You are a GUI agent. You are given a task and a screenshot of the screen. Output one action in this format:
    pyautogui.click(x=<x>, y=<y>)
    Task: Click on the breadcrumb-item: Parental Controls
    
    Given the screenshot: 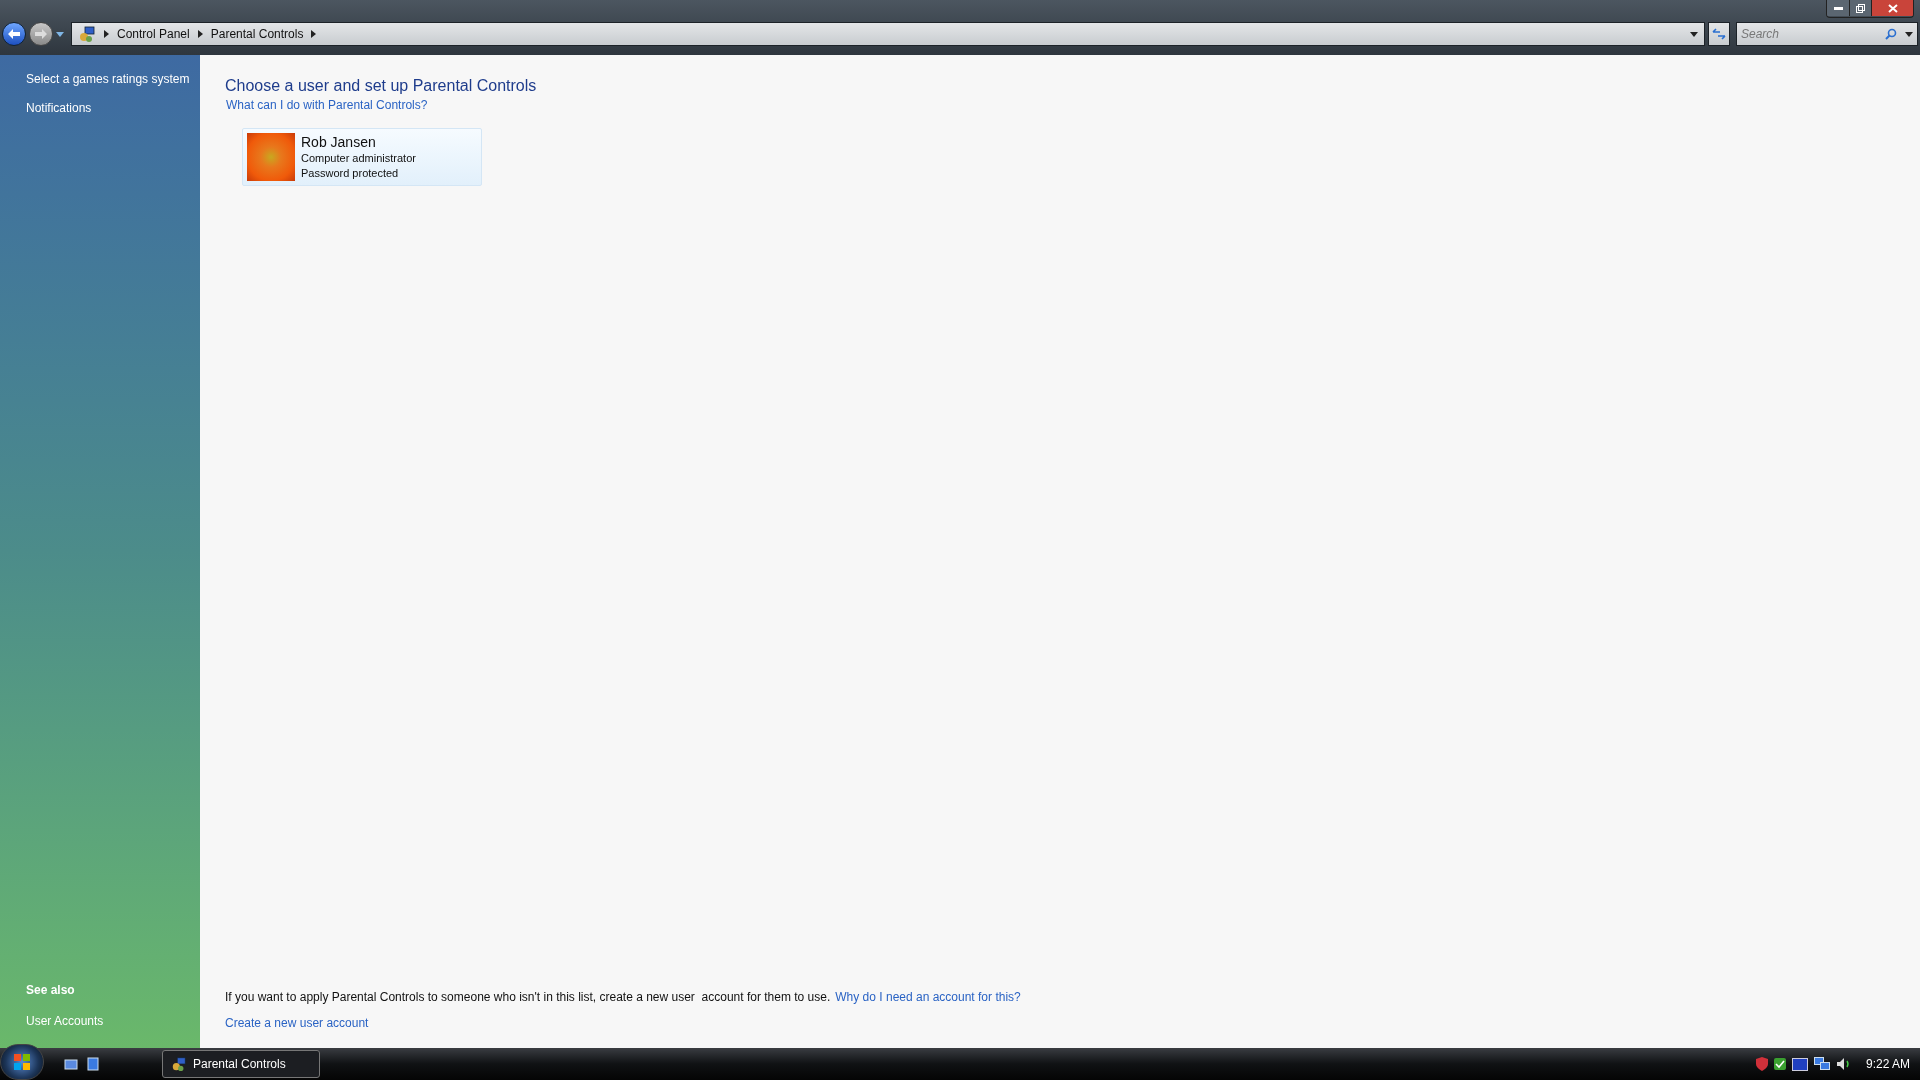 What is the action you would take?
    pyautogui.click(x=257, y=34)
    